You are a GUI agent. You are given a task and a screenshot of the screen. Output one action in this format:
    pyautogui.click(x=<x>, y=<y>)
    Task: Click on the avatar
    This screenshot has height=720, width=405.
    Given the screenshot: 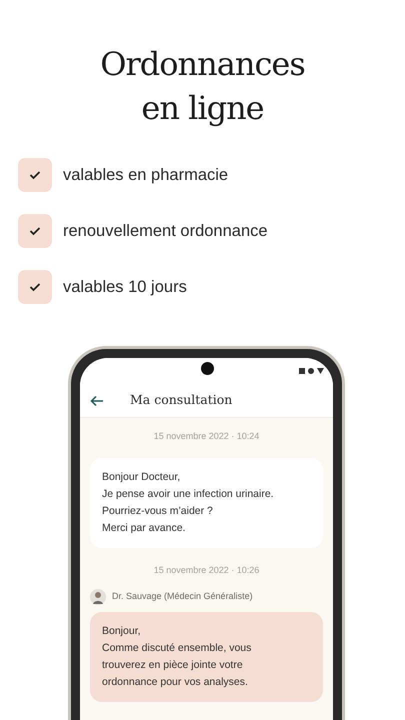 What is the action you would take?
    pyautogui.click(x=98, y=597)
    